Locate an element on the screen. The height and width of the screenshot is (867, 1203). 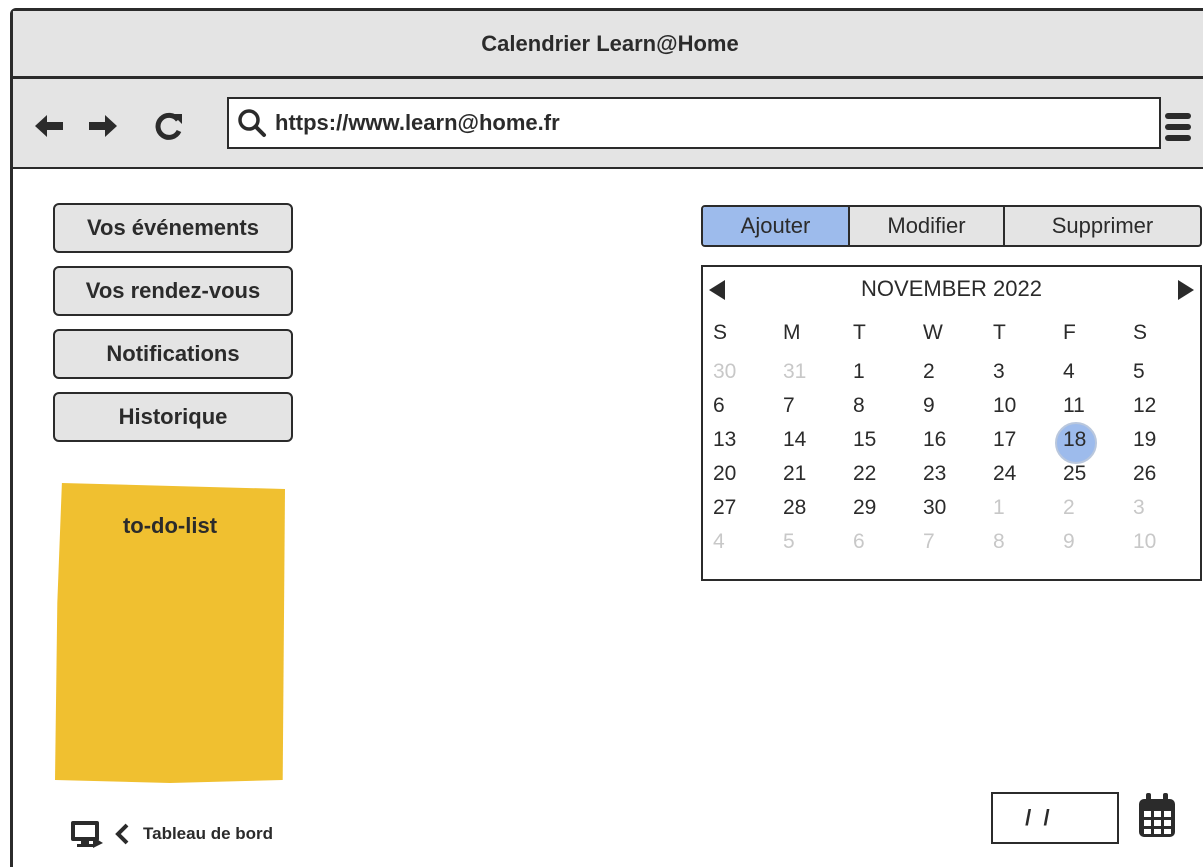
monitor-icon is located at coordinates (87, 834).